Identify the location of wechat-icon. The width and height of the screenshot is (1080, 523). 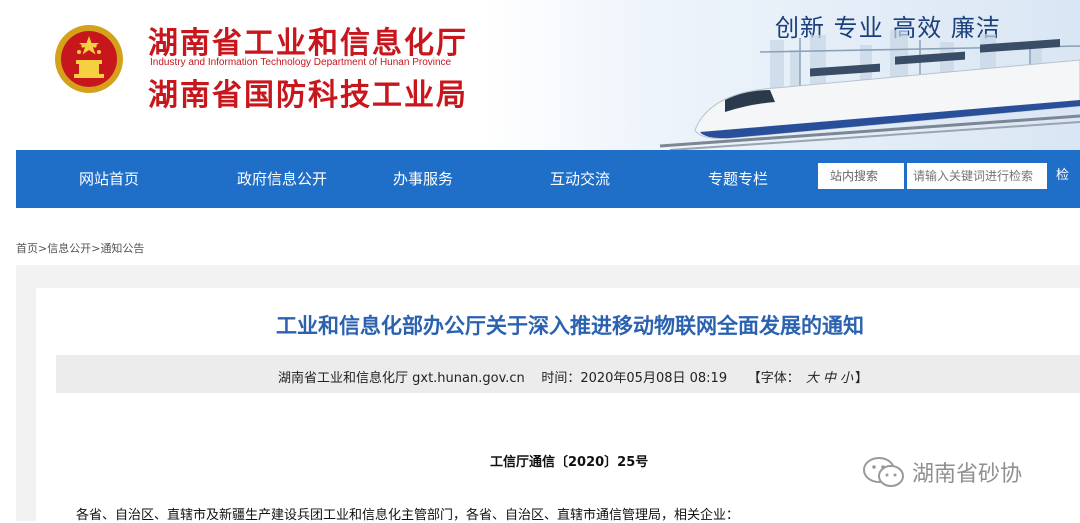
(883, 472).